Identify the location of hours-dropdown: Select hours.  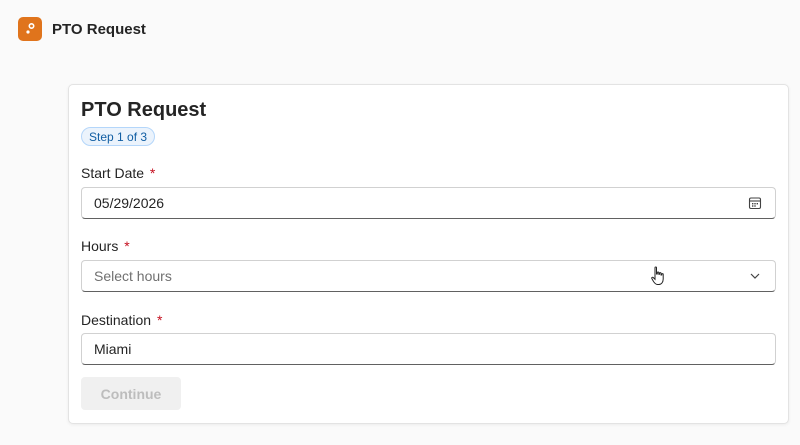
(428, 276).